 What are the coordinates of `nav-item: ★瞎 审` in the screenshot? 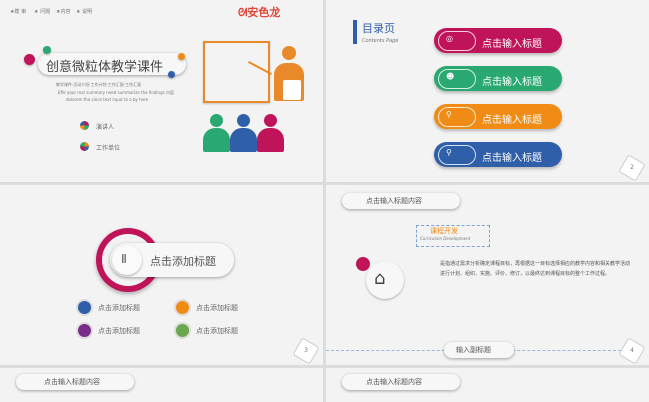 It's located at (18, 11).